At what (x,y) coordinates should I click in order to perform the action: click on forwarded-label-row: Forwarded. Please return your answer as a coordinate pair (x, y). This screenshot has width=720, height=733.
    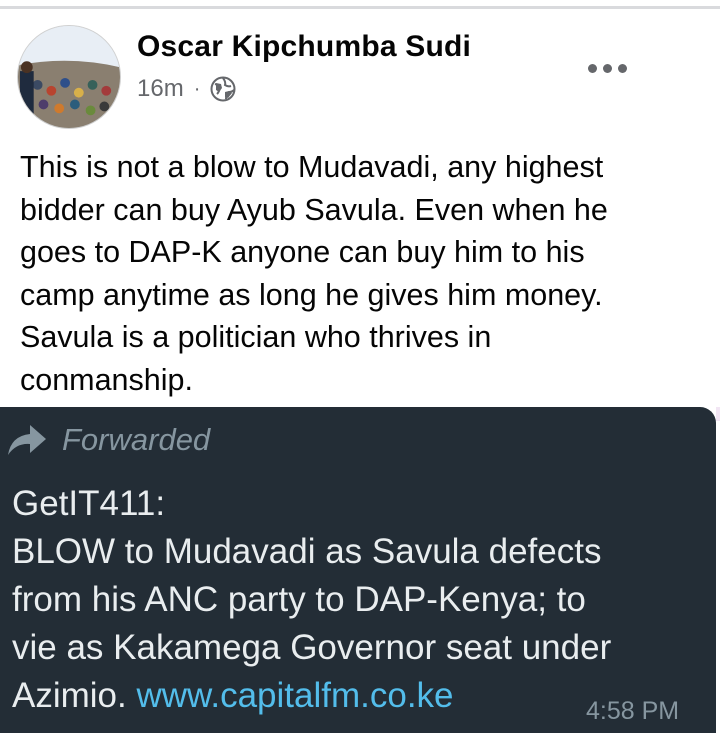
    Looking at the image, I should click on (108, 440).